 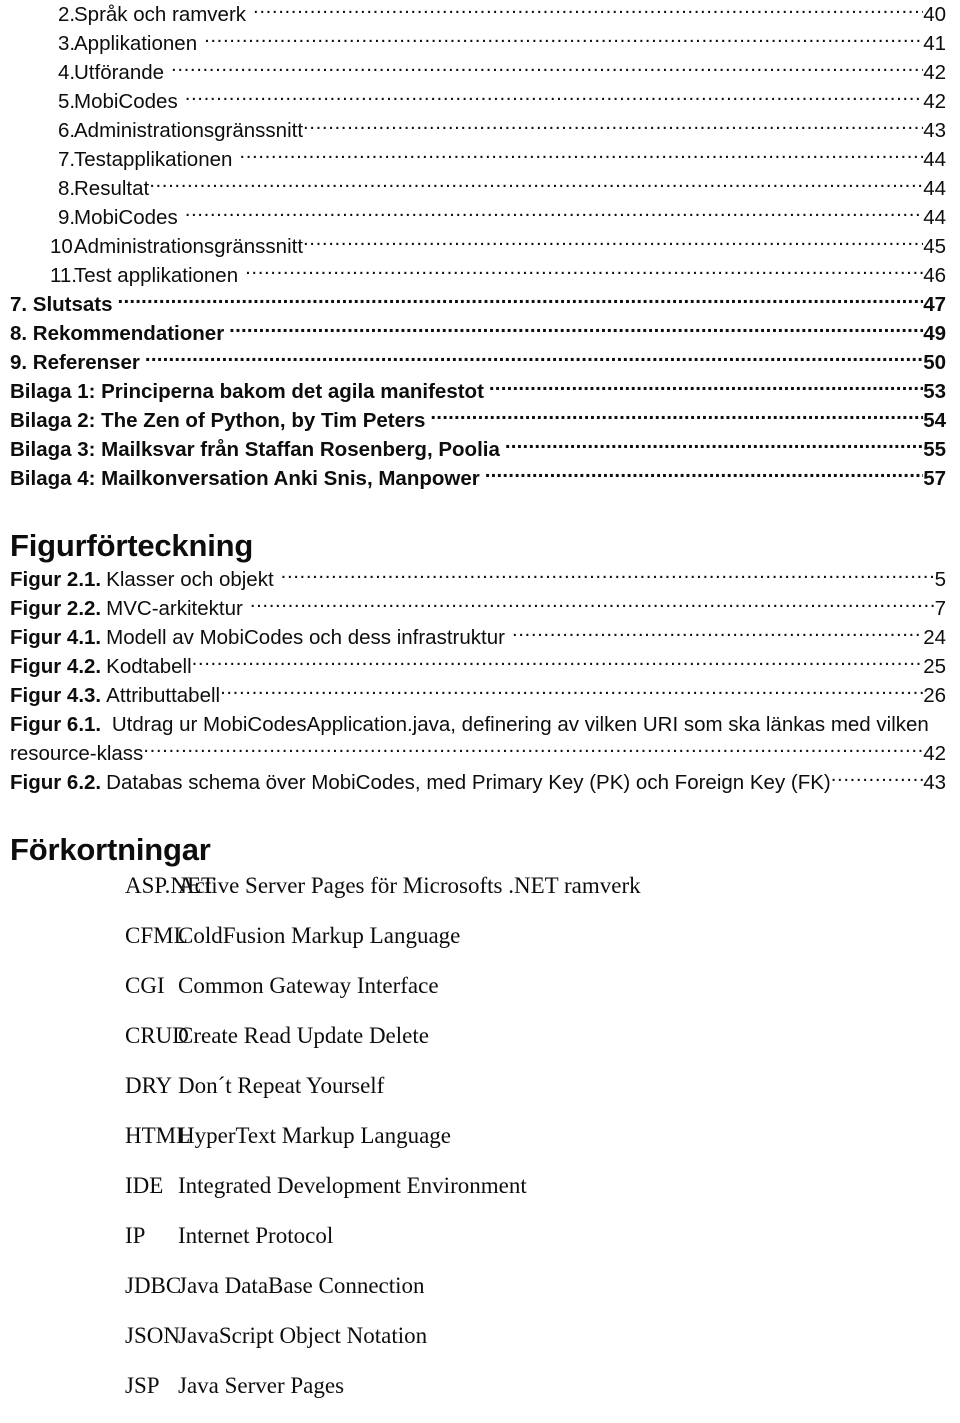 I want to click on figure-entry: Figur 2.1. Klasser och objekt 5, so click(x=478, y=579).